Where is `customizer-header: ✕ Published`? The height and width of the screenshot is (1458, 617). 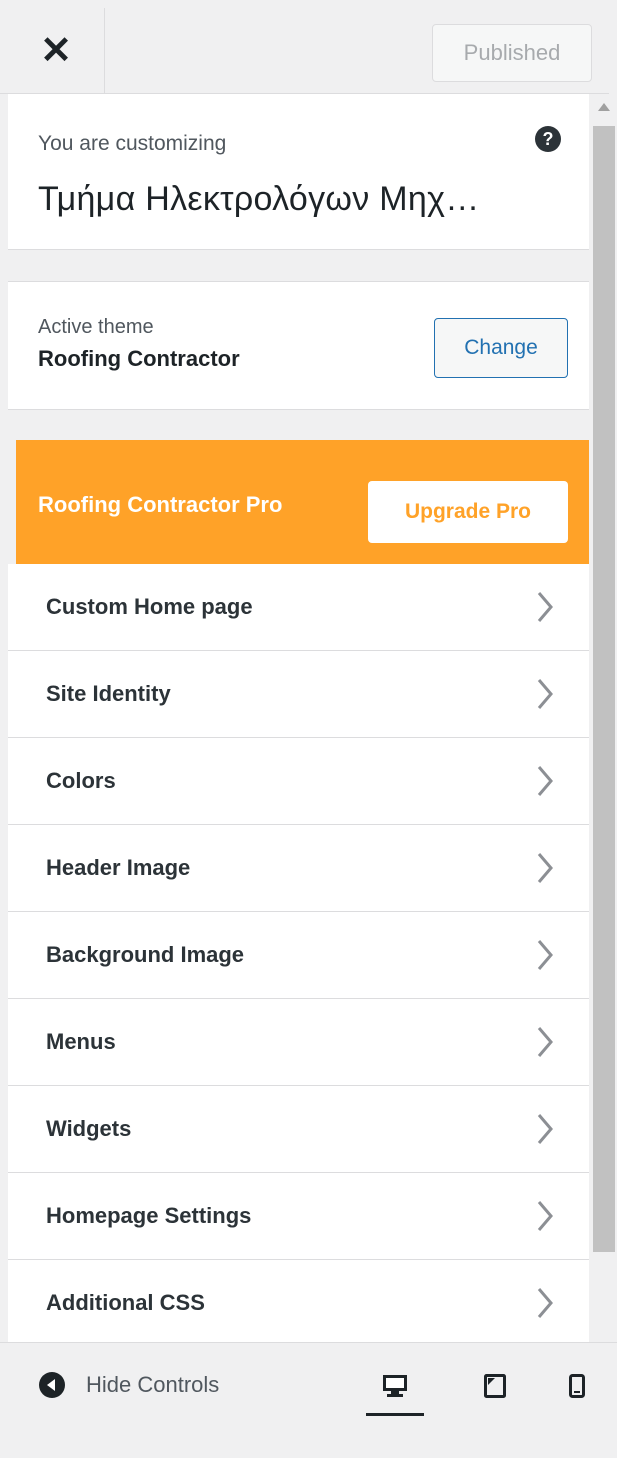 customizer-header: ✕ Published is located at coordinates (304, 47).